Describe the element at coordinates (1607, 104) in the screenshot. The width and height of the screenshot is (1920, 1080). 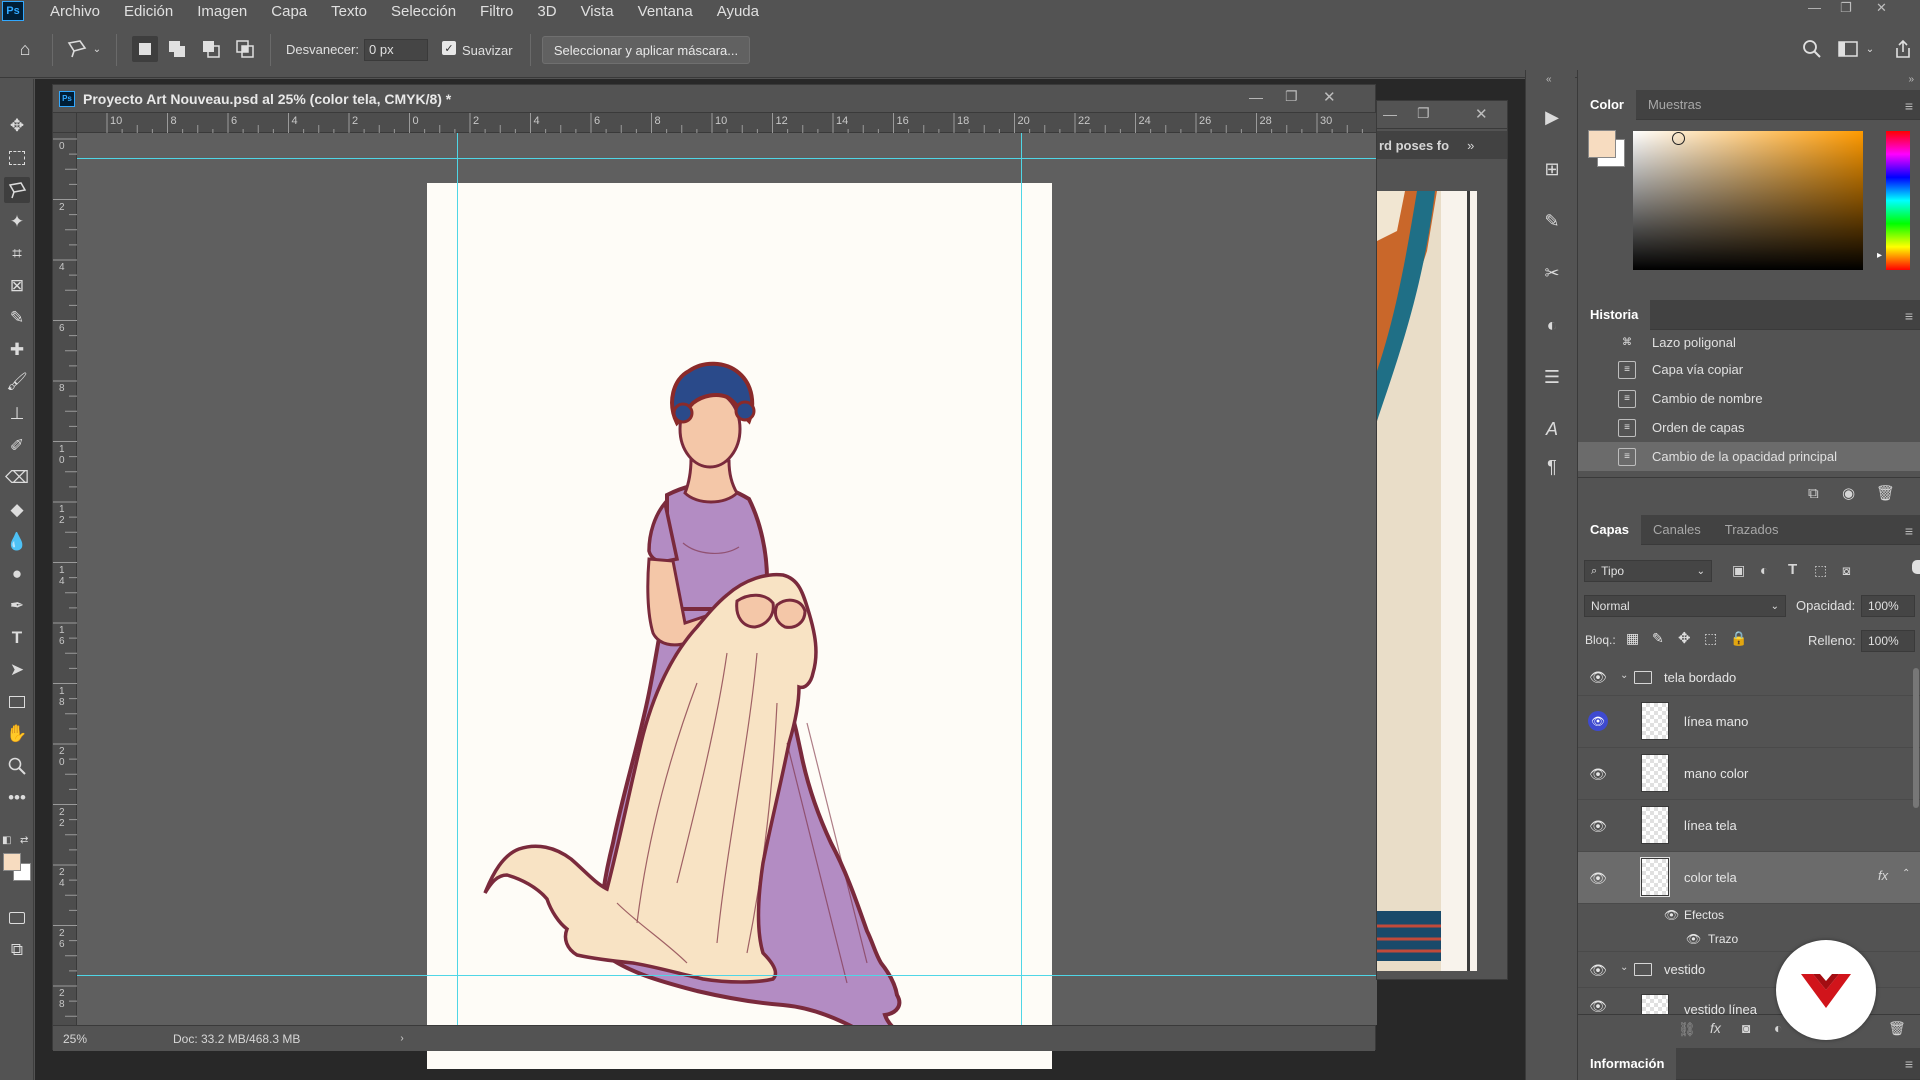
I see `tab-color: Color` at that location.